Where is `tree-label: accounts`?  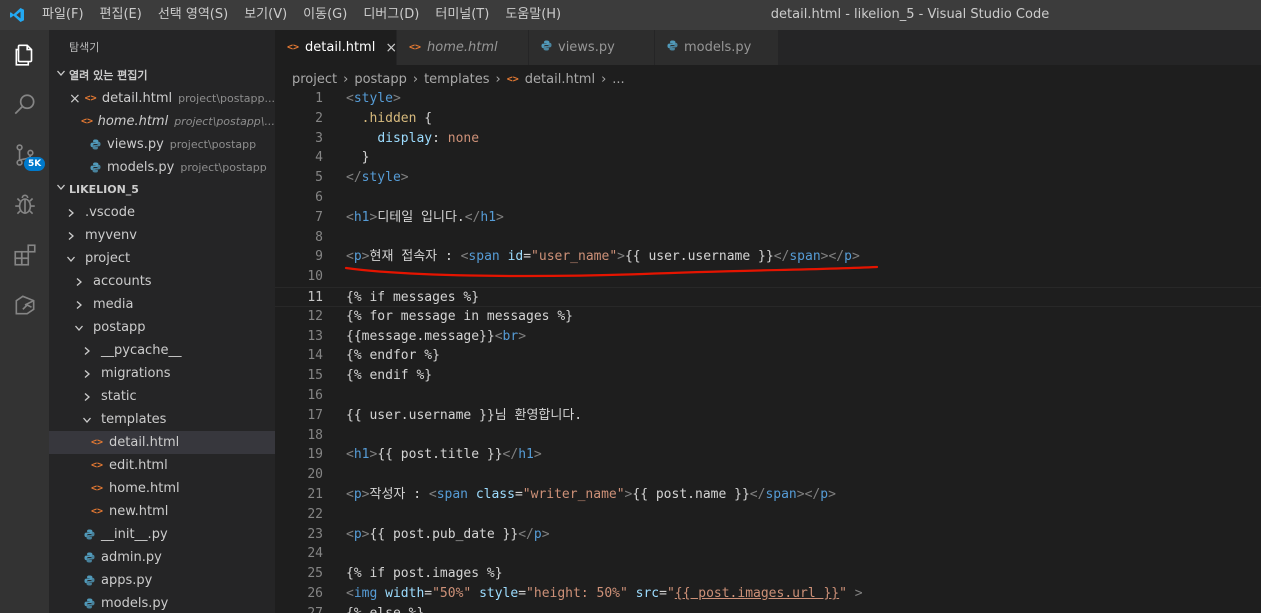
tree-label: accounts is located at coordinates (122, 281).